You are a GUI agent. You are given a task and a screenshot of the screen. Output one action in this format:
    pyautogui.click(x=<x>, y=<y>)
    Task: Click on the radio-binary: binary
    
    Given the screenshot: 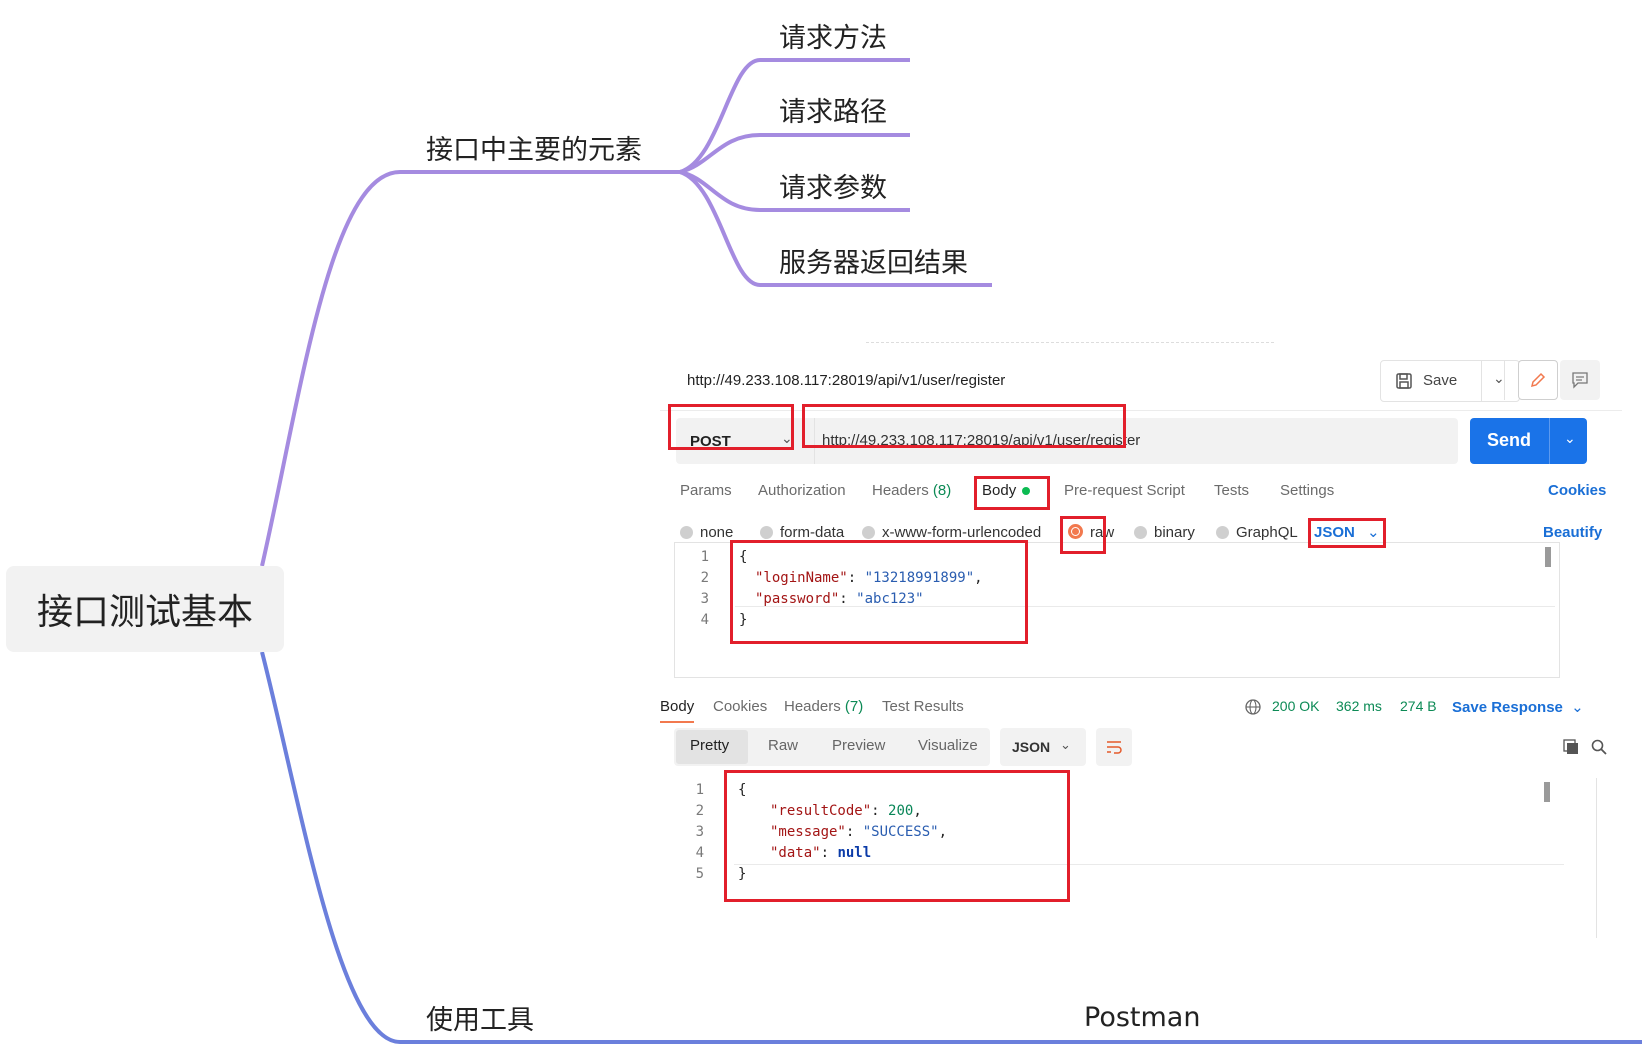 What is the action you would take?
    pyautogui.click(x=1164, y=532)
    